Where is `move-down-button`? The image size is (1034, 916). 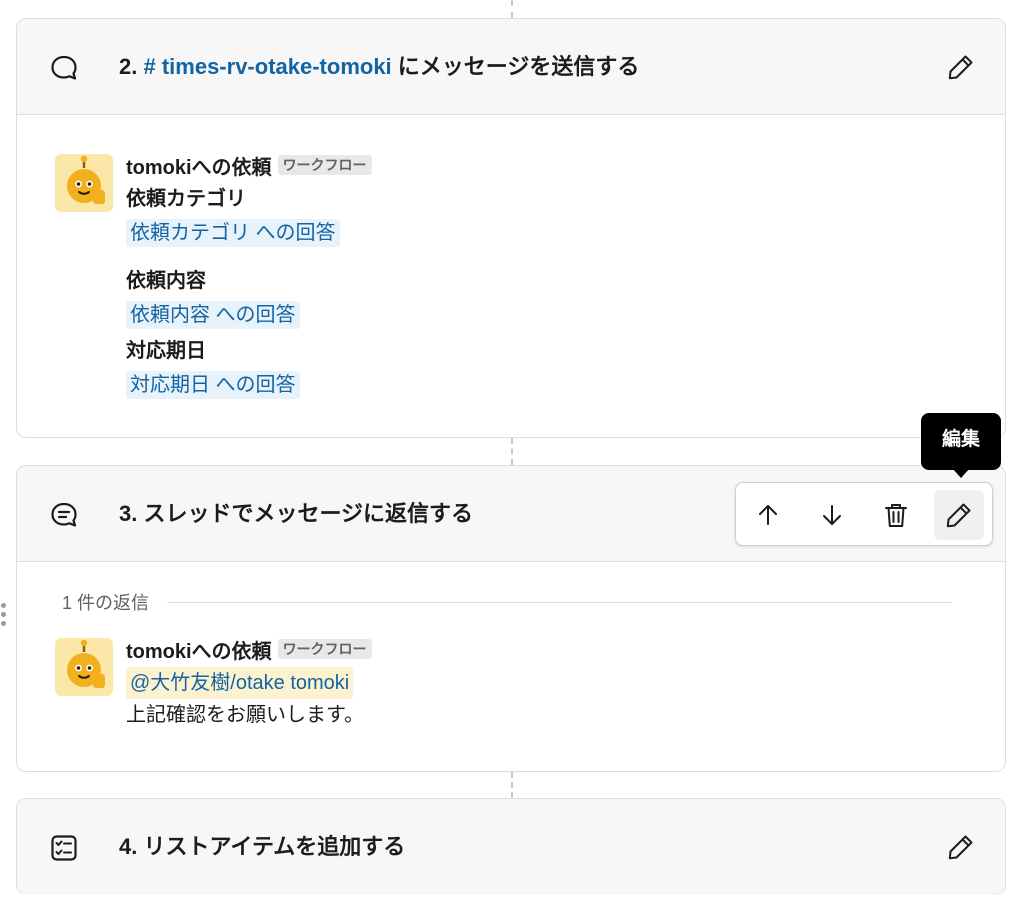
move-down-button is located at coordinates (832, 515).